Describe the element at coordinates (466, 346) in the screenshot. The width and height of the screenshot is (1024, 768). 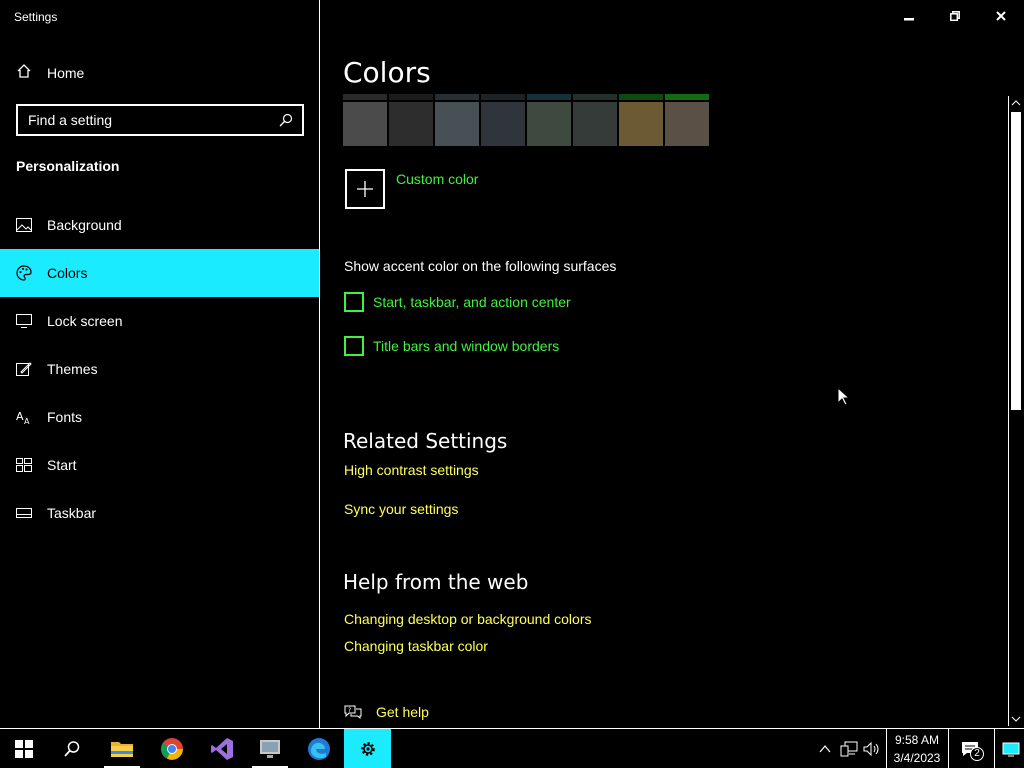
I see `checkbox-label: Title bars and window borders` at that location.